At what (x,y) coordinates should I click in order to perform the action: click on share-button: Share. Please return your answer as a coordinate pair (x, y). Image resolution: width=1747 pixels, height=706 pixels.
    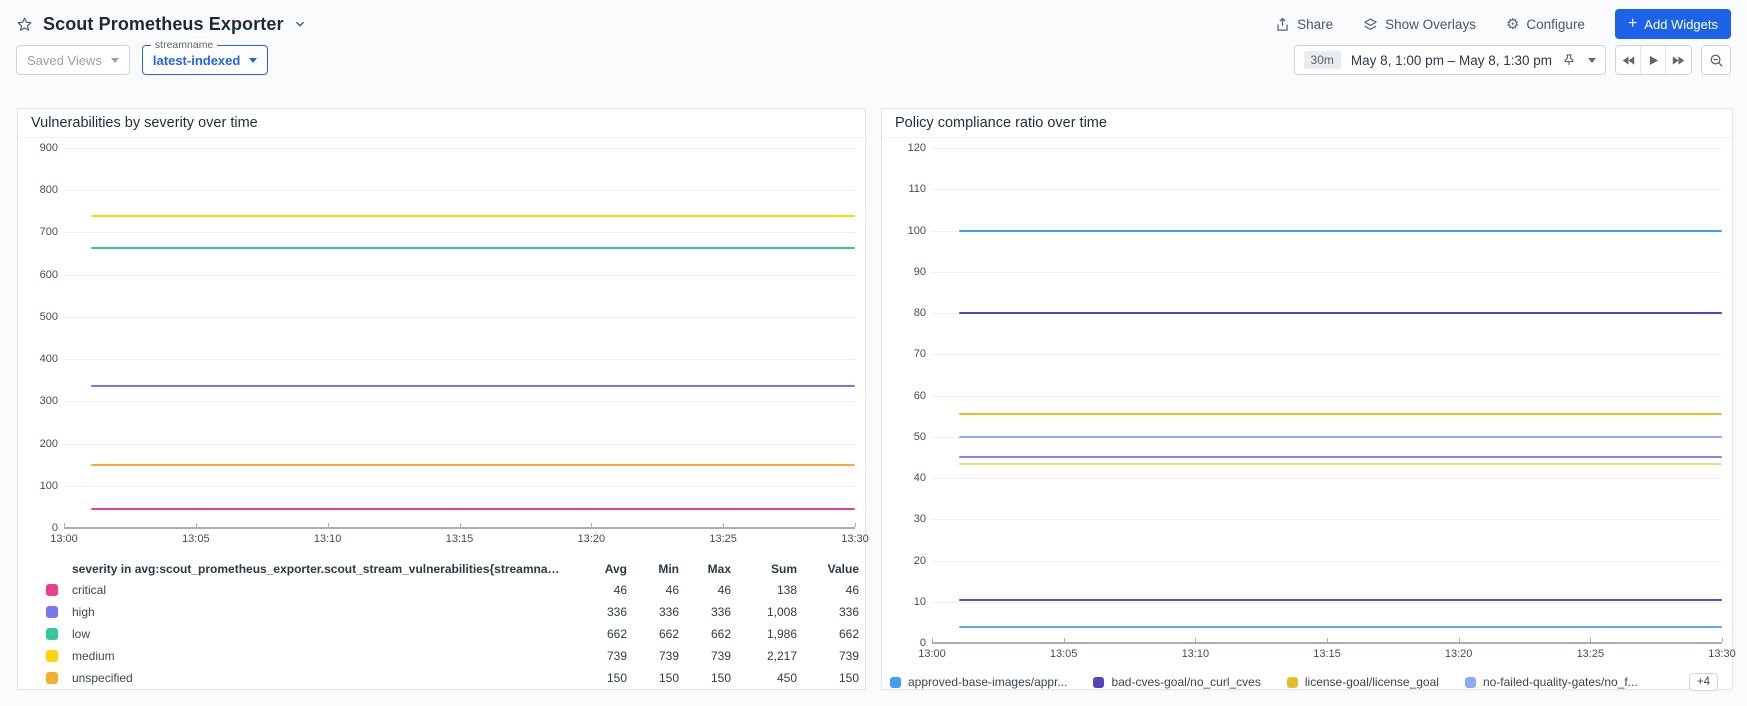
    Looking at the image, I should click on (1304, 24).